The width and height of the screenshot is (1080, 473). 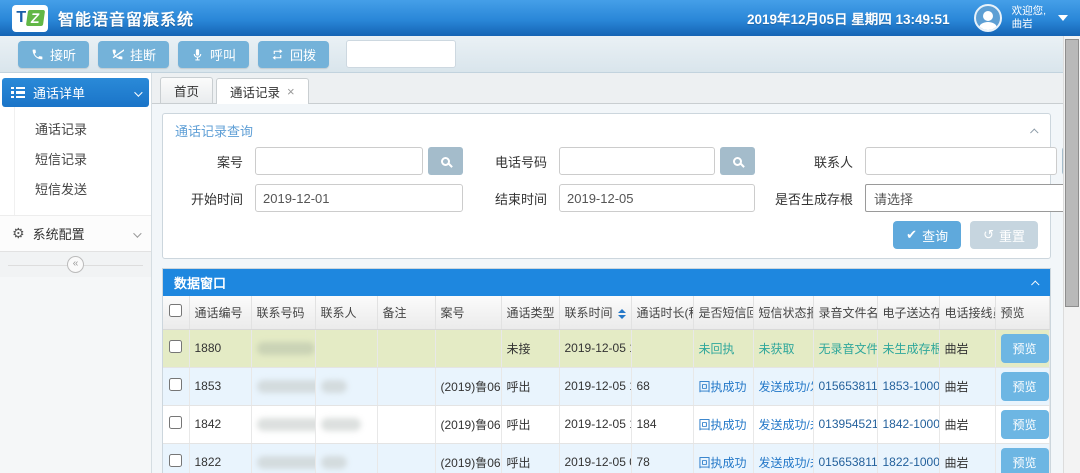 What do you see at coordinates (83, 190) in the screenshot?
I see `sidebar-item-sms-send: 短信发送` at bounding box center [83, 190].